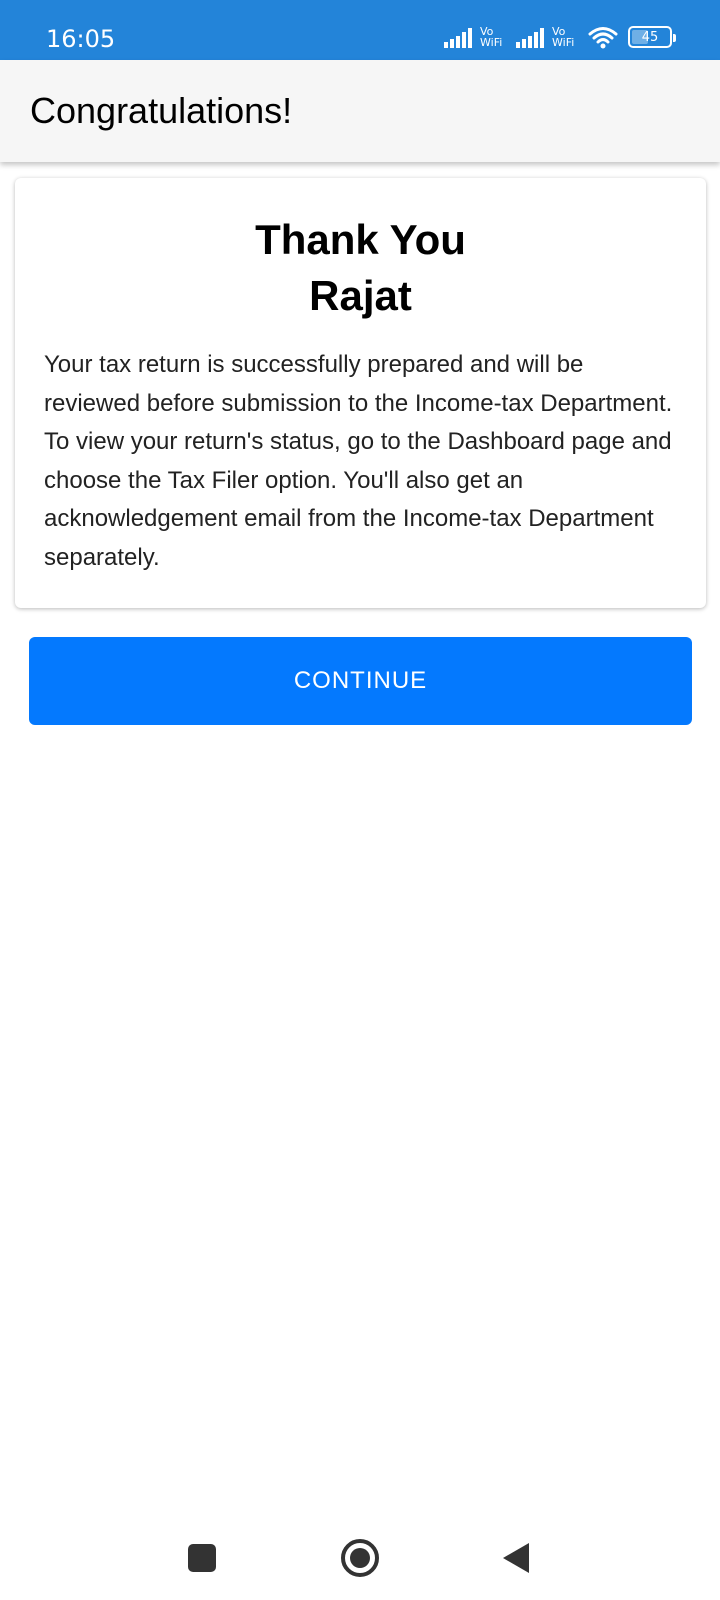 This screenshot has height=1600, width=720. Describe the element at coordinates (360, 268) in the screenshot. I see `card-heading: Thank You Rajat` at that location.